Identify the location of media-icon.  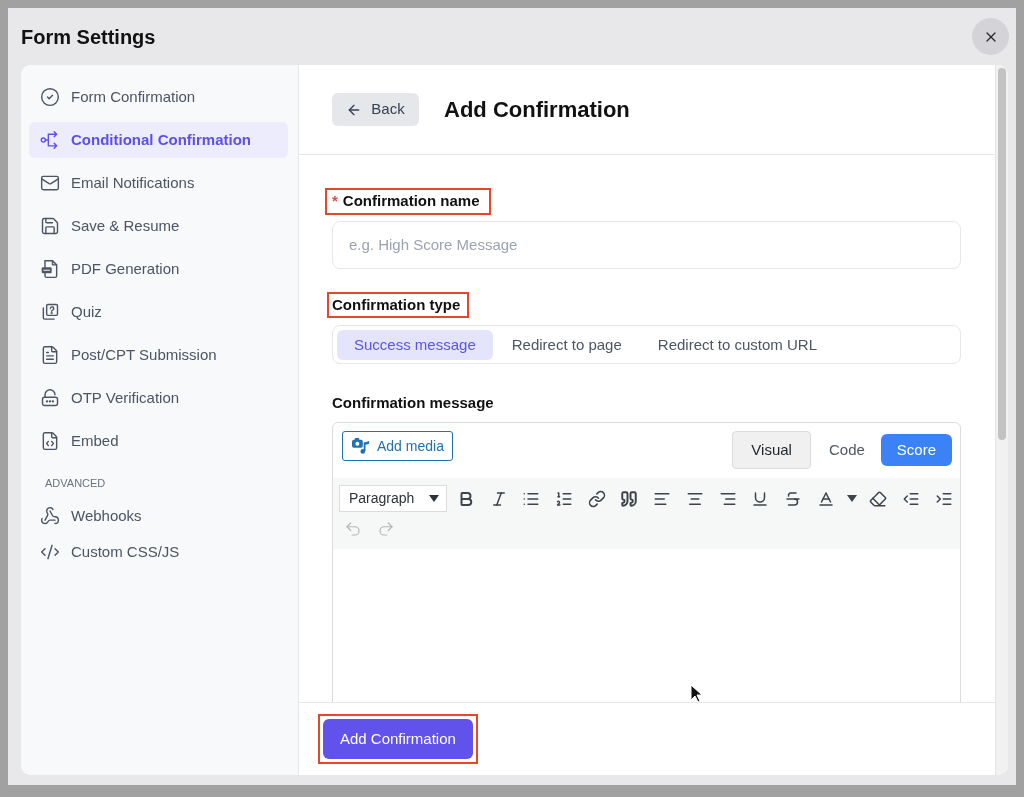
(361, 446).